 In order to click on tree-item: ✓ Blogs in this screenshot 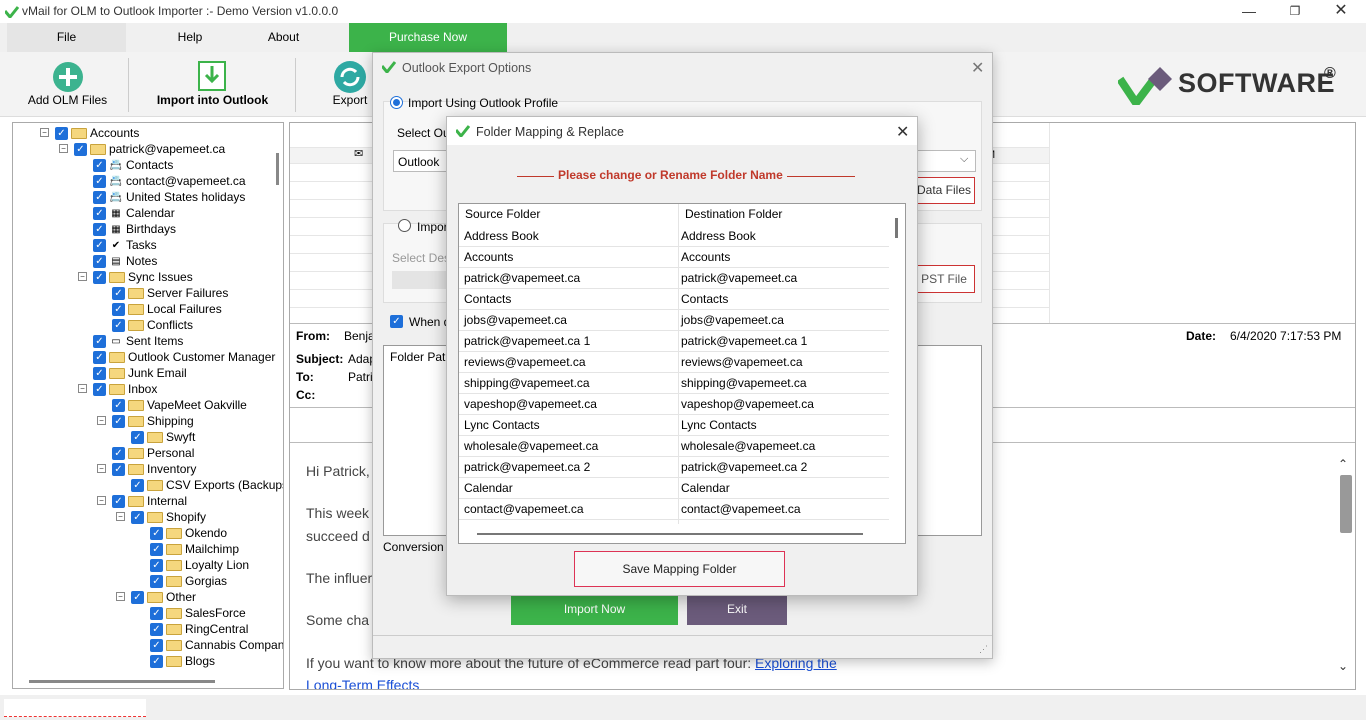, I will do `click(182, 661)`.